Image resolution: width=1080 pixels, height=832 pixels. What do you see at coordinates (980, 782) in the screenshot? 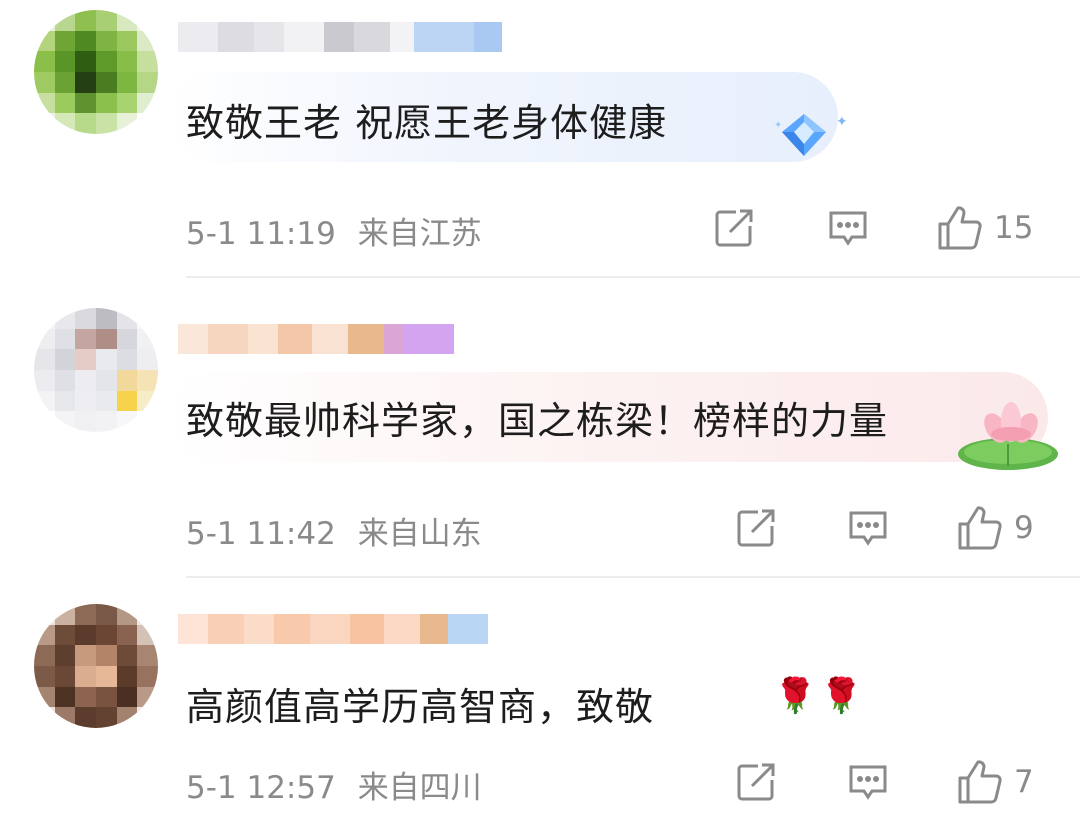
I see `thumbs-up-icon` at bounding box center [980, 782].